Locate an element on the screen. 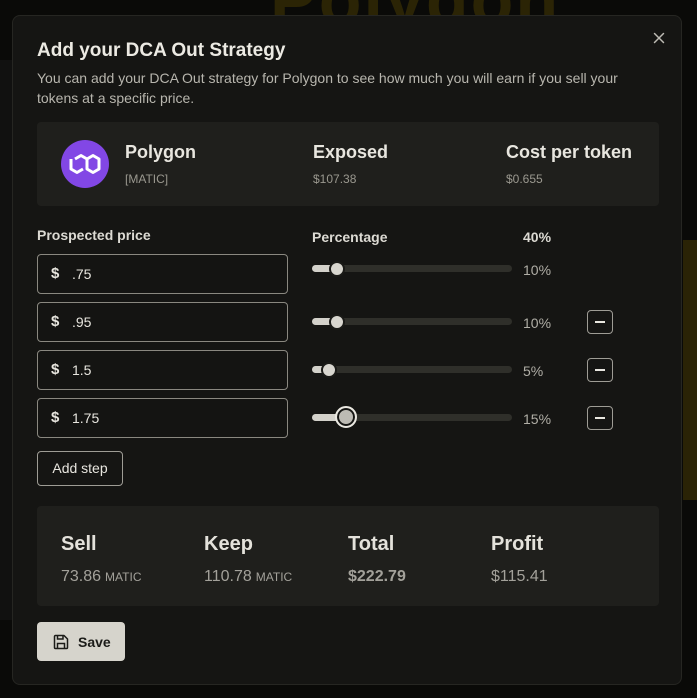 The image size is (697, 698). total-percentage: 40% is located at coordinates (537, 237).